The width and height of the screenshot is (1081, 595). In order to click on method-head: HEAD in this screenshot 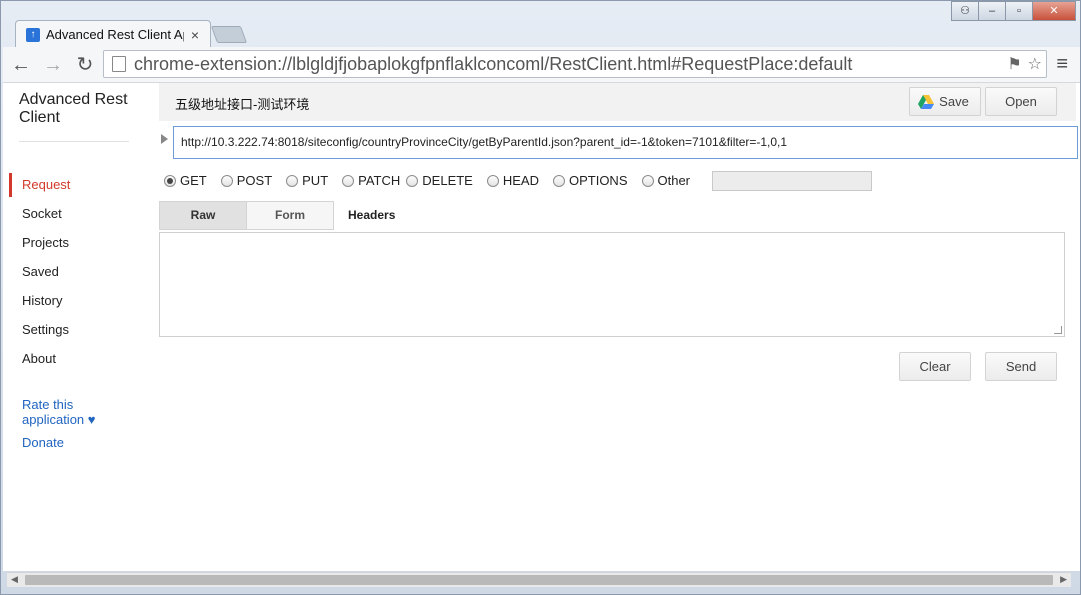, I will do `click(512, 180)`.